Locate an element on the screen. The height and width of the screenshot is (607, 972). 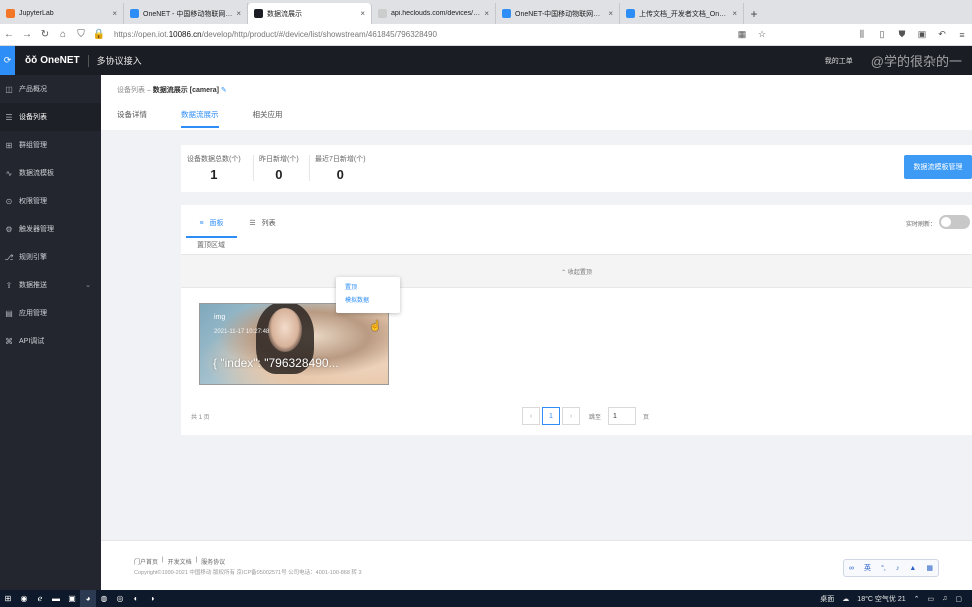
notification-icon: ▢ is located at coordinates (958, 599).